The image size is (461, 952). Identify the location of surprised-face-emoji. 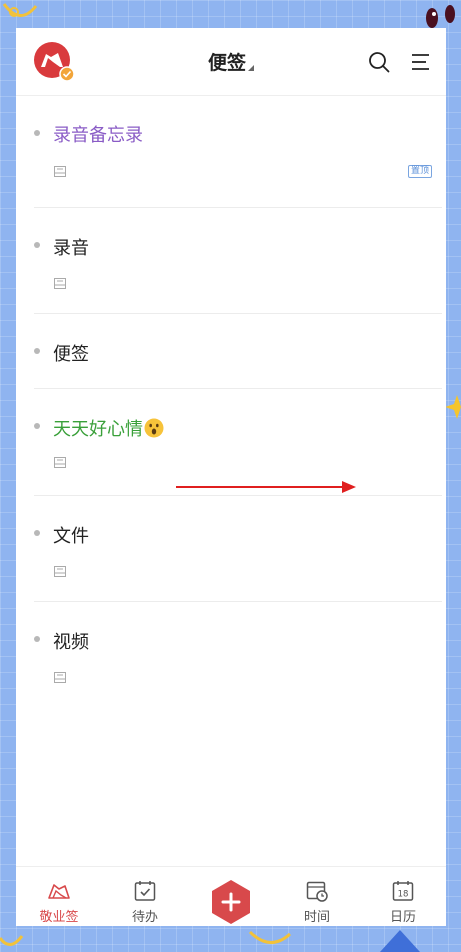
(154, 428).